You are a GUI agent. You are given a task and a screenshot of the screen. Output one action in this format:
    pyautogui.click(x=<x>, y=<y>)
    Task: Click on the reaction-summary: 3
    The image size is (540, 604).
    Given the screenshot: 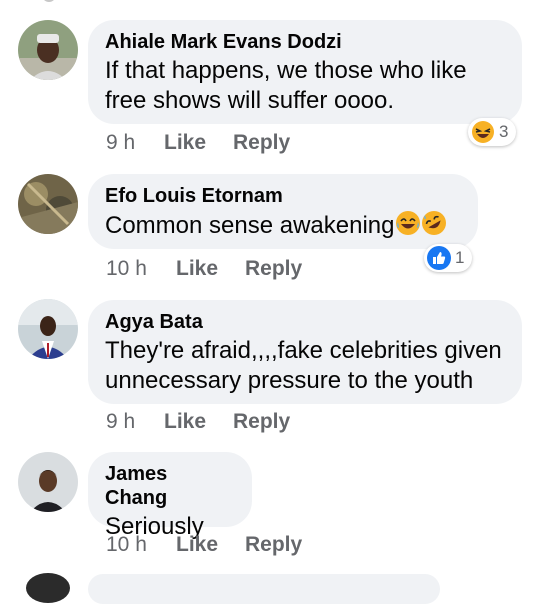 What is the action you would take?
    pyautogui.click(x=492, y=132)
    